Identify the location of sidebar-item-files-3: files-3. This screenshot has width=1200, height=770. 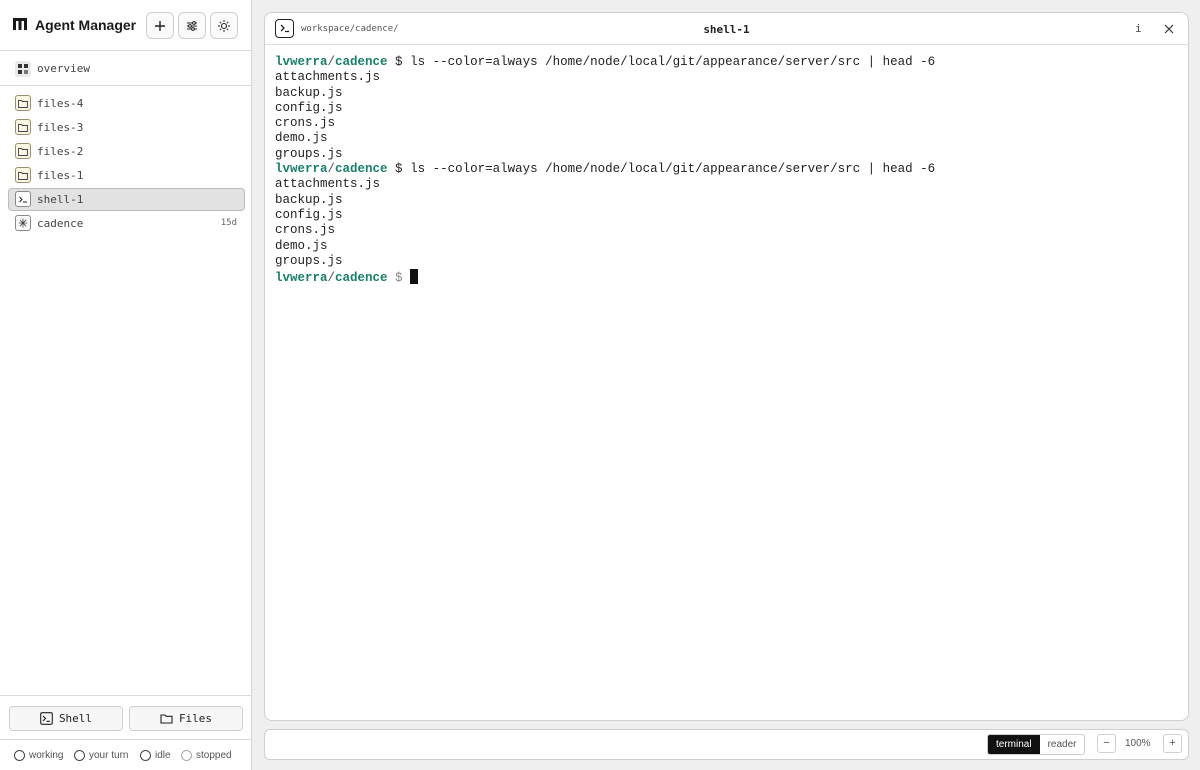
(126, 127).